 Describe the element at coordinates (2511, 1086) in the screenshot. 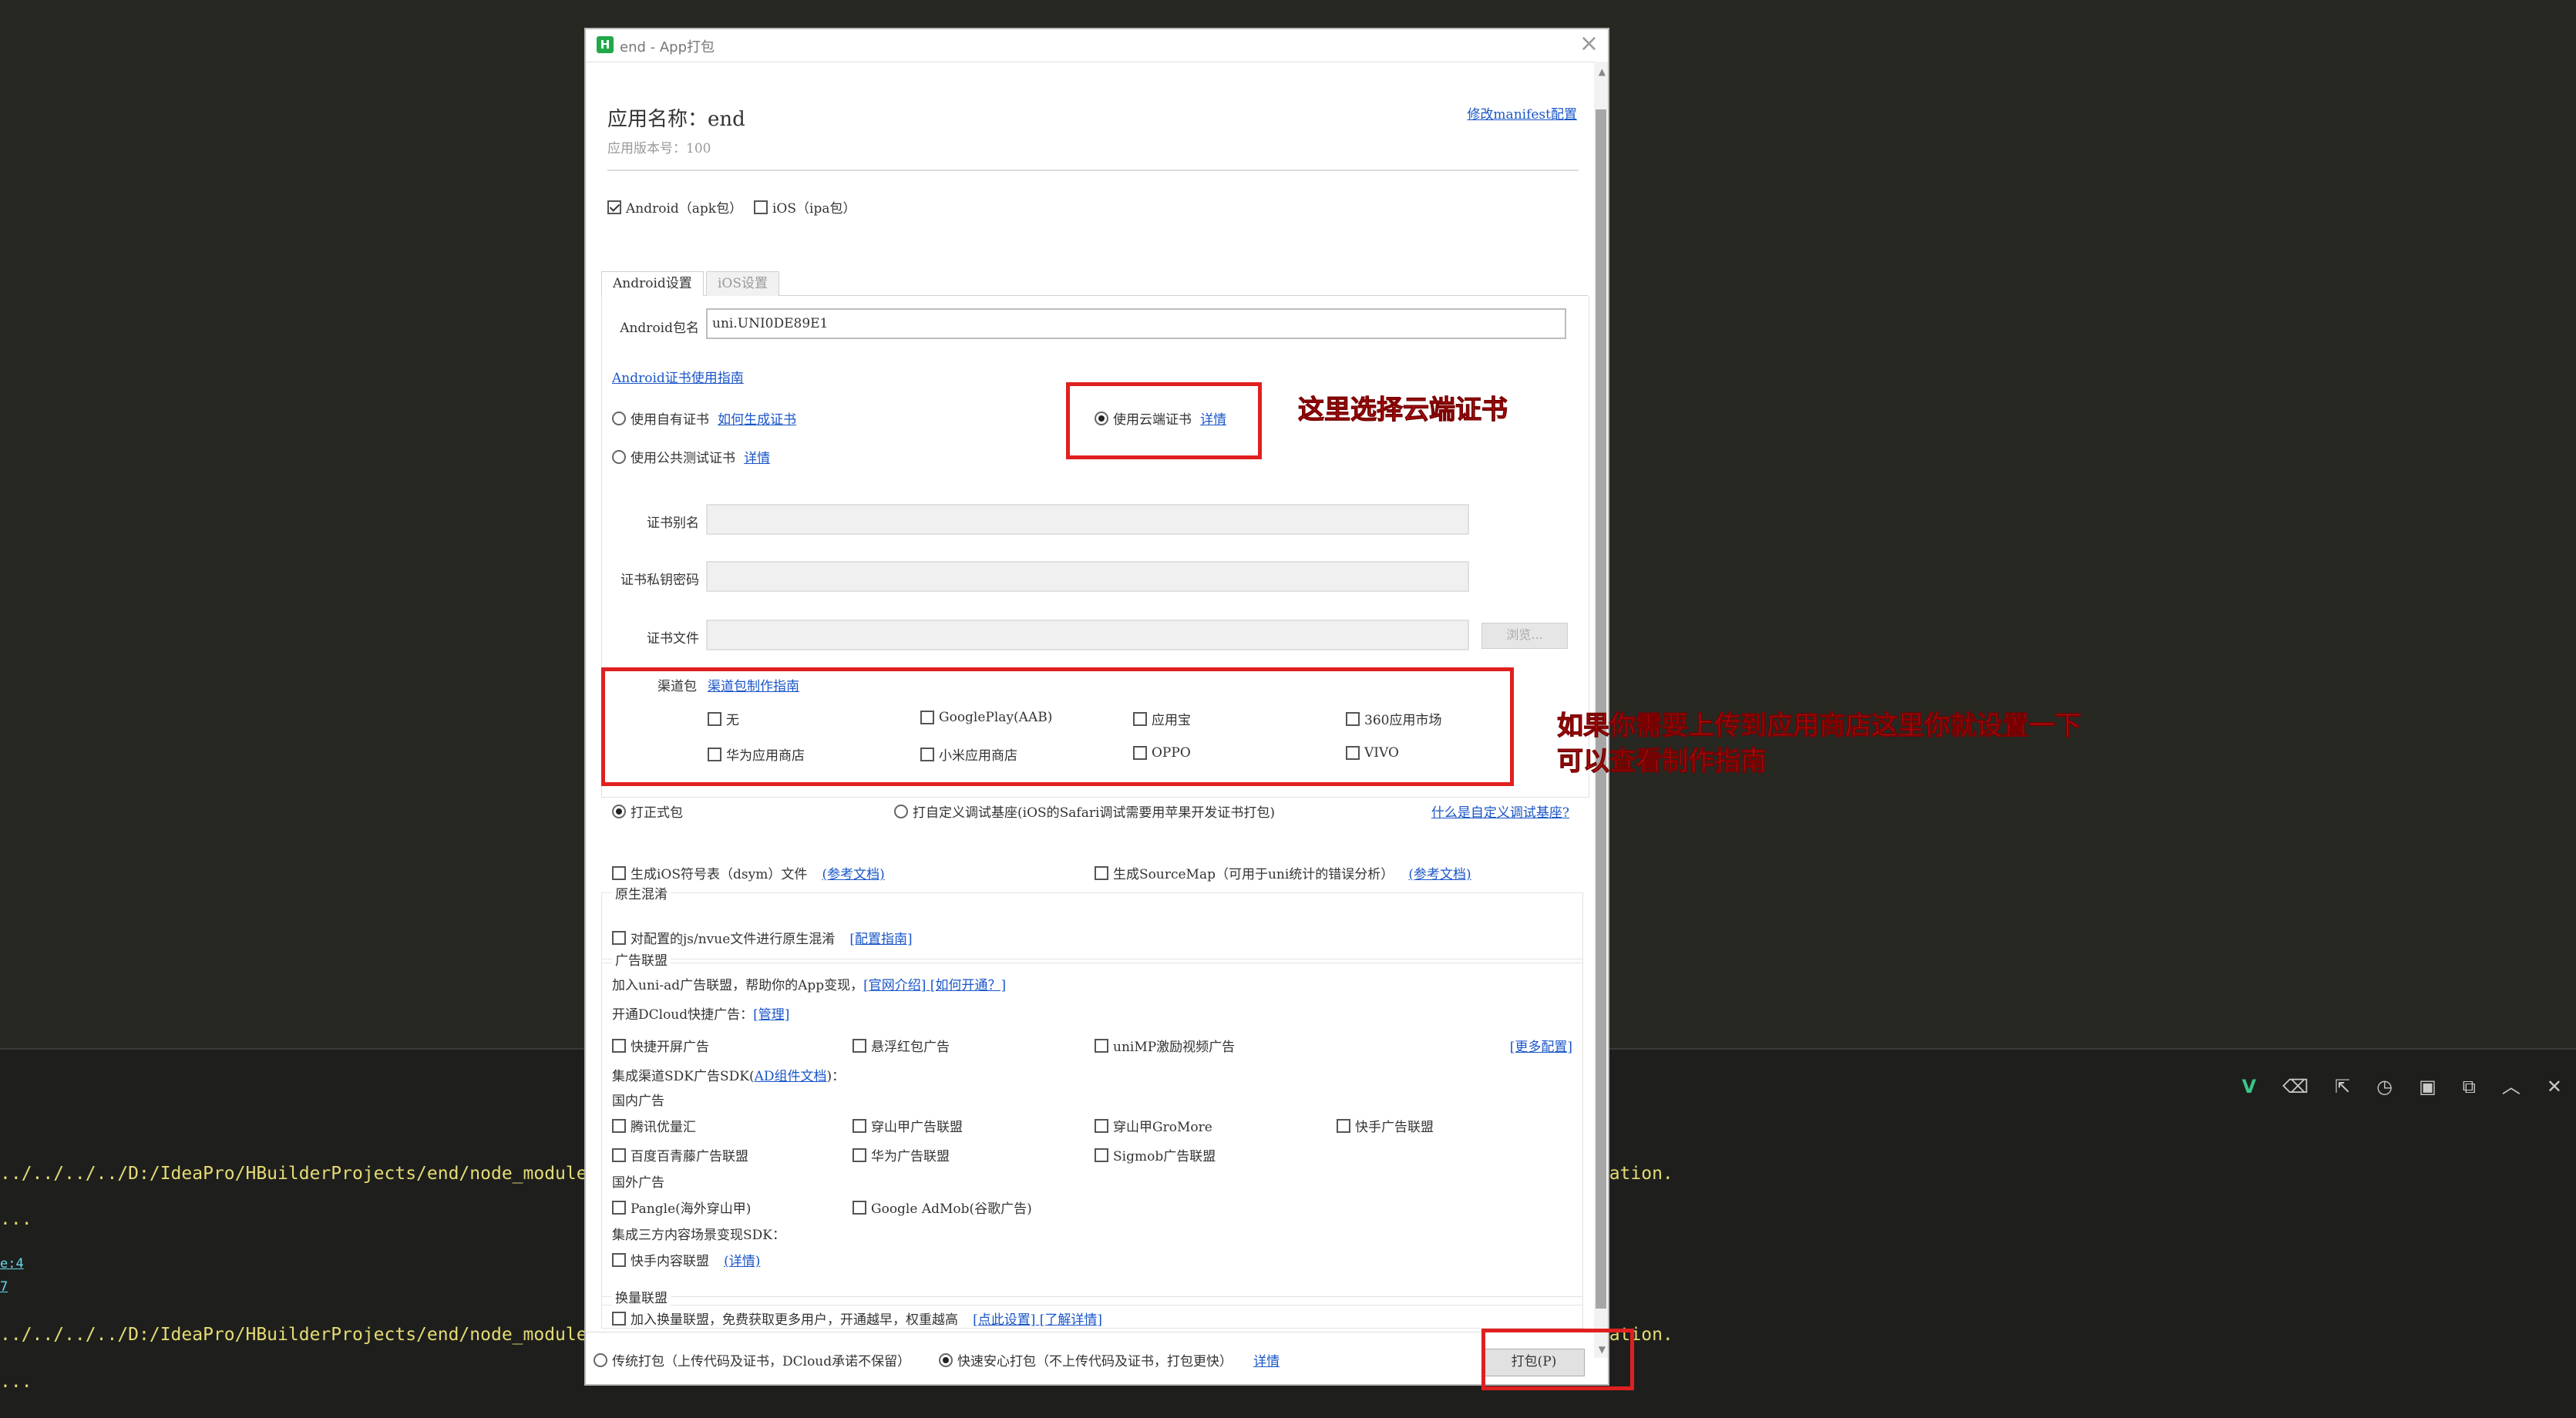

I see `chevron-up-icon: ︿` at that location.